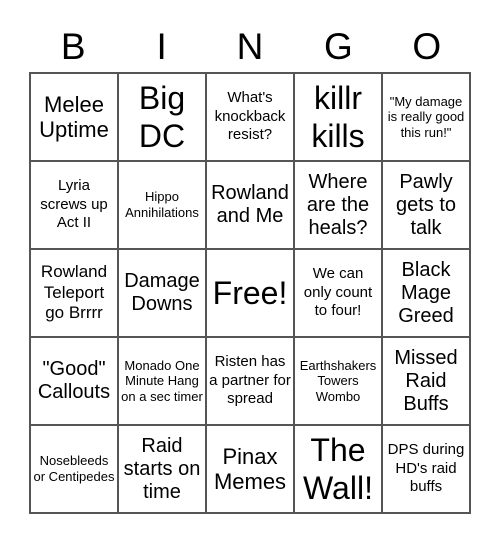 Image resolution: width=500 pixels, height=544 pixels. Describe the element at coordinates (426, 381) in the screenshot. I see `bingo-cell: Missed Raid Buffs` at that location.